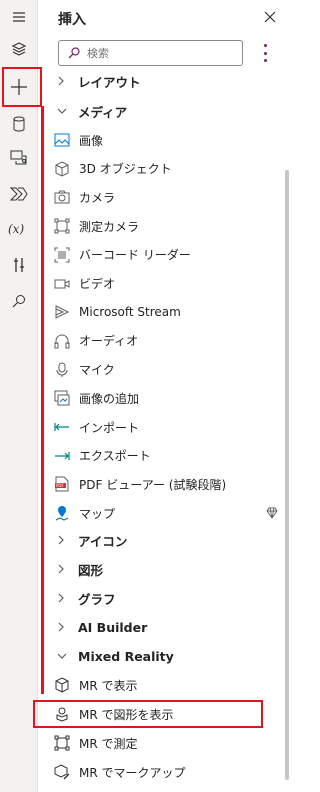 The image size is (320, 792). I want to click on video-icon, so click(62, 284).